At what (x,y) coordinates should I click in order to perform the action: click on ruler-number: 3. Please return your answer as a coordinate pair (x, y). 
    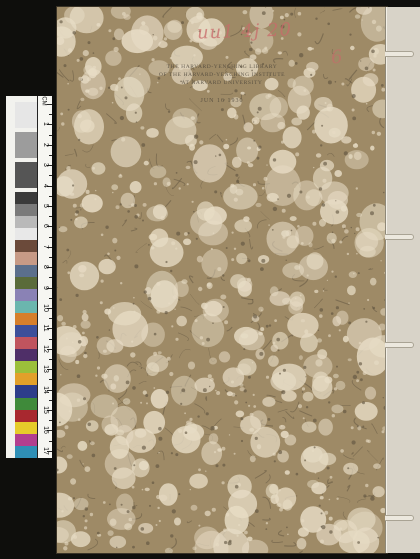
    Looking at the image, I should click on (45, 165).